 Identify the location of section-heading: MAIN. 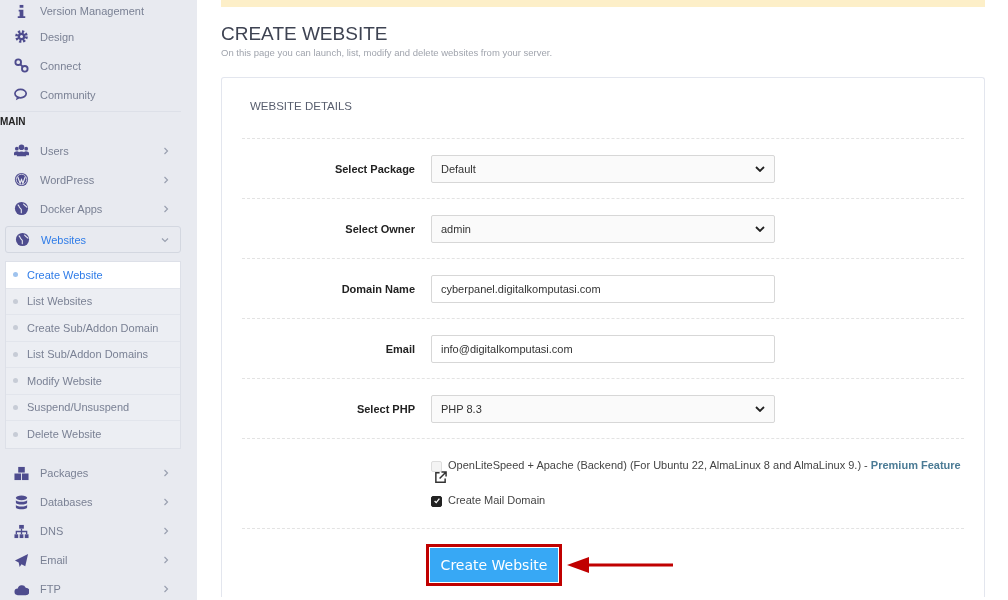
(90, 122).